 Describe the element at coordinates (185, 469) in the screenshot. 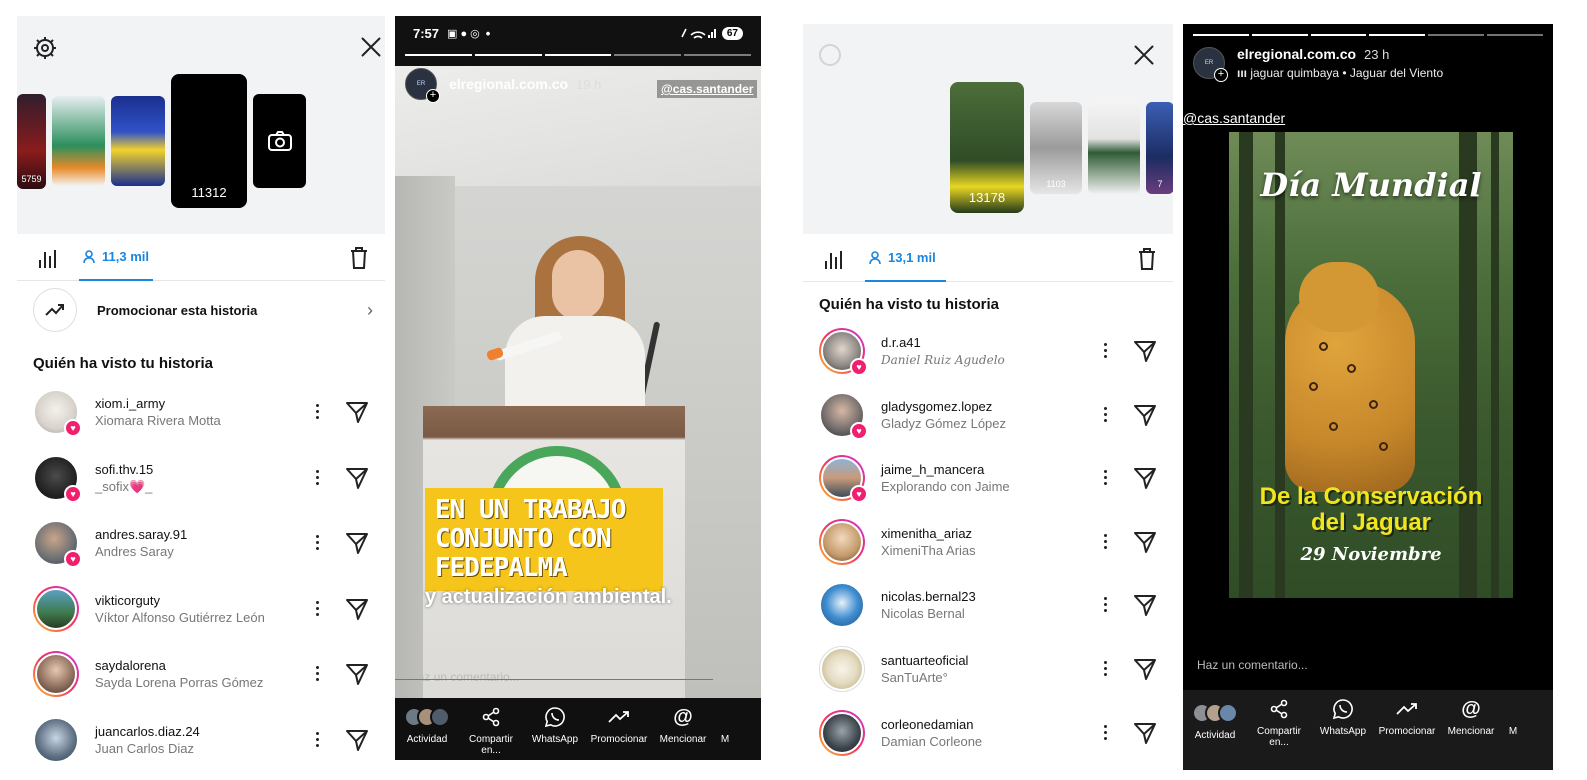

I see `viewer-username: sofi.thv.15` at that location.